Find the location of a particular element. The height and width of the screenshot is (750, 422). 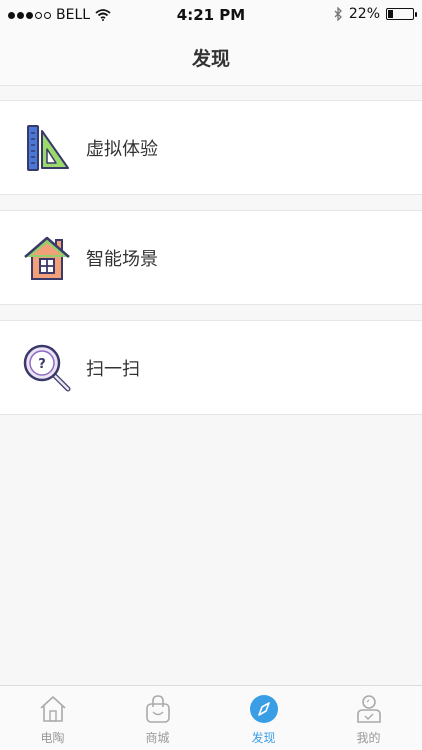

status-bar: BELL 4:21 PM 22% is located at coordinates (211, 15).